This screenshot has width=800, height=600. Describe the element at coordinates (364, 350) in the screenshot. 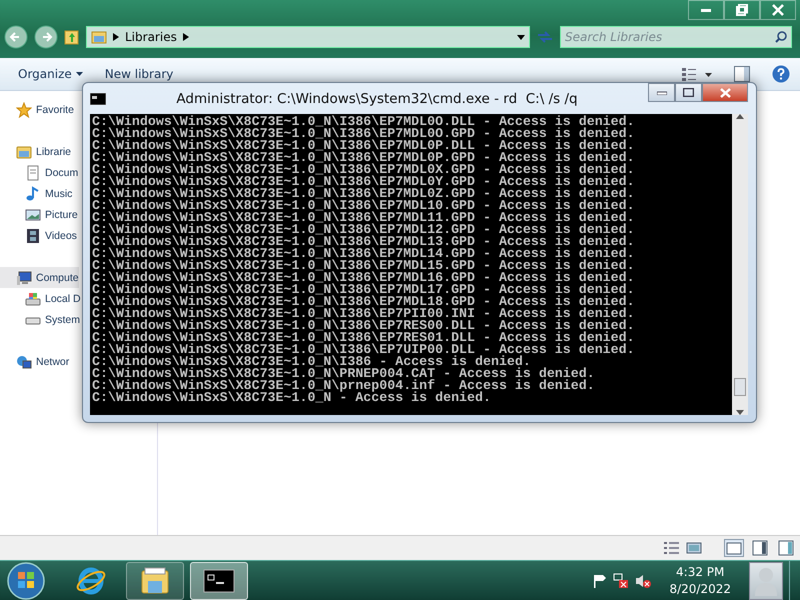

I see `console-line: C:\Windows\WinSxS\X8C73E~1.0_N\I386\EP7UIP00.DLL - Access is denied.` at that location.